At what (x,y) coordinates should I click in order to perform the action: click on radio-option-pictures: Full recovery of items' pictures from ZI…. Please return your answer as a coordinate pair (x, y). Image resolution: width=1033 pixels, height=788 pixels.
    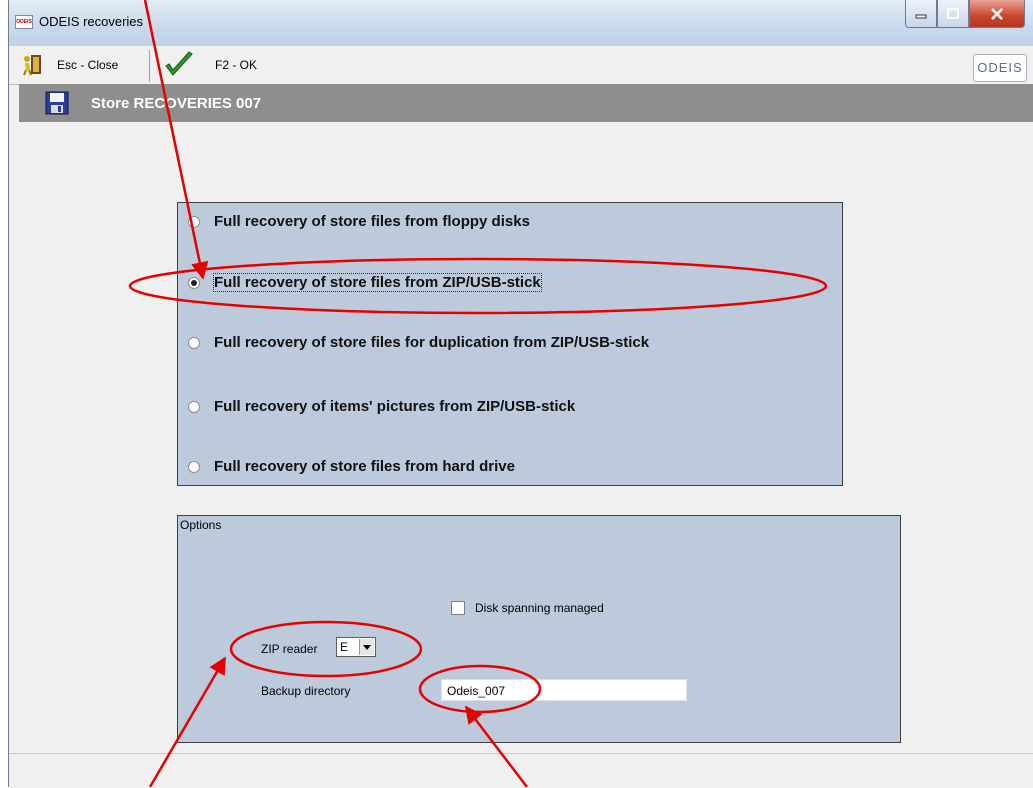
    Looking at the image, I should click on (381, 406).